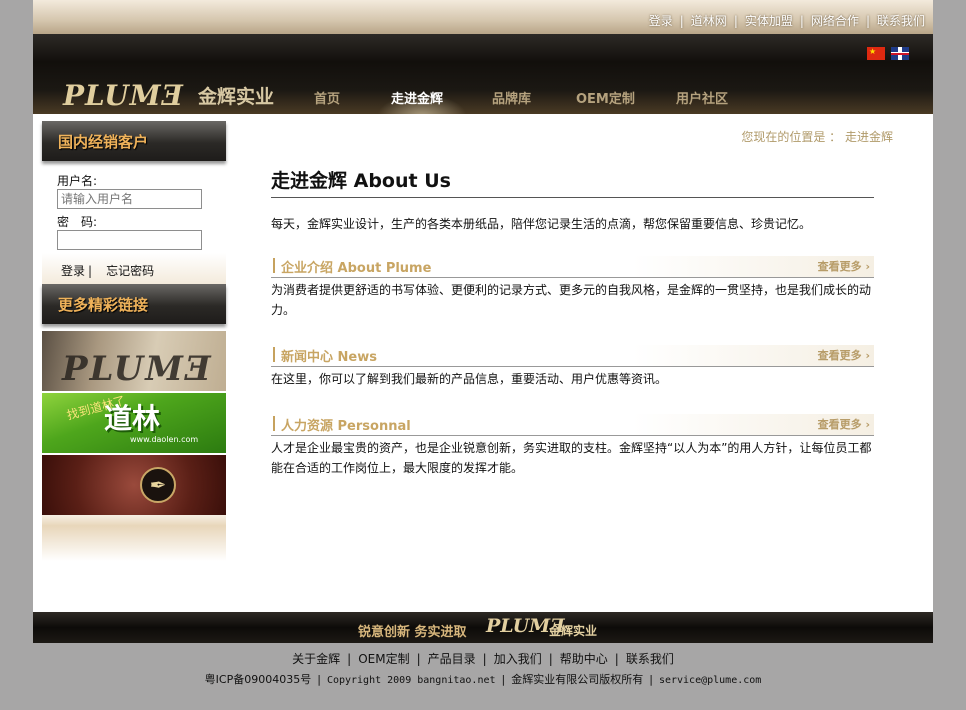  I want to click on section-title: 新闻中心 News, so click(329, 357).